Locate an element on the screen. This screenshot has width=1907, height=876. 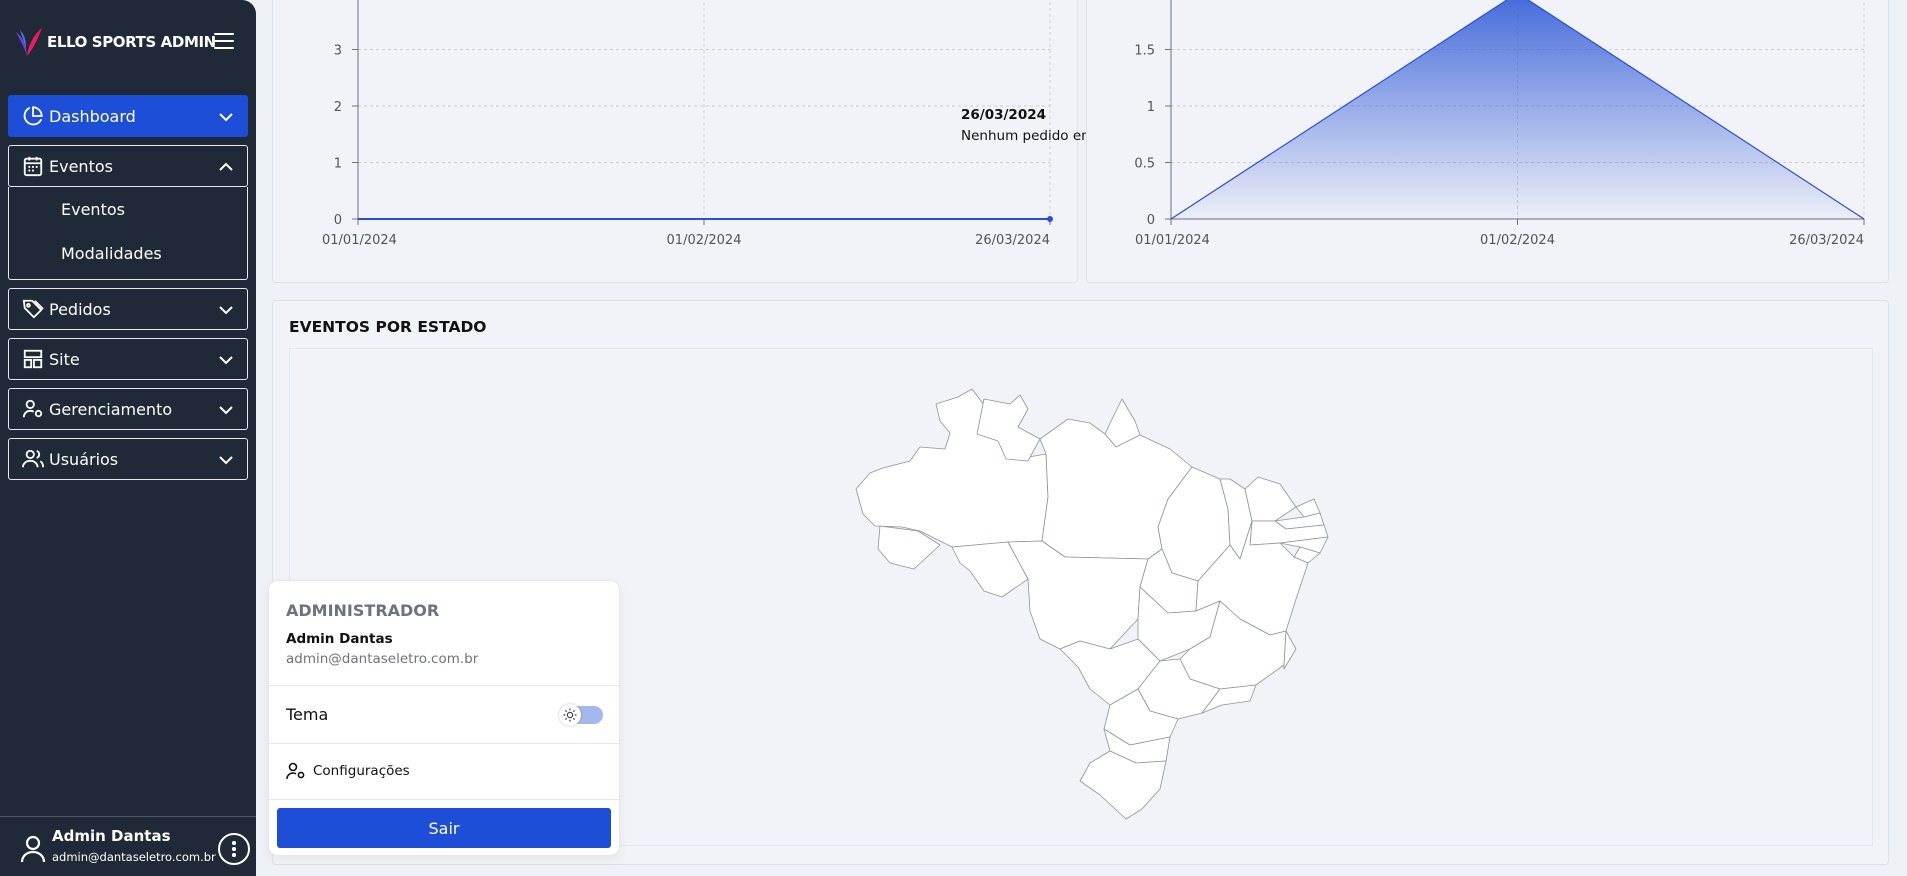
y-tick-label: 0.5 is located at coordinates (1144, 164).